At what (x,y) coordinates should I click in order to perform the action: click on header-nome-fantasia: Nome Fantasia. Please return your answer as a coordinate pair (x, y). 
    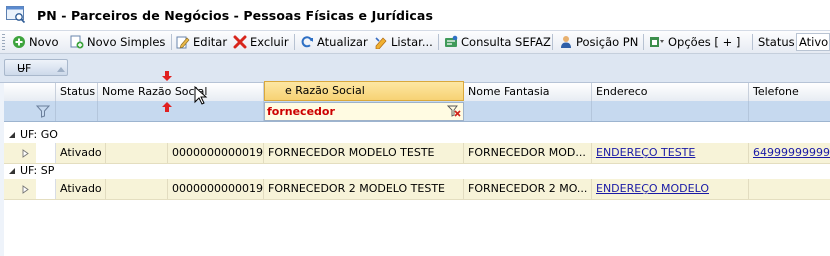
    Looking at the image, I should click on (528, 92).